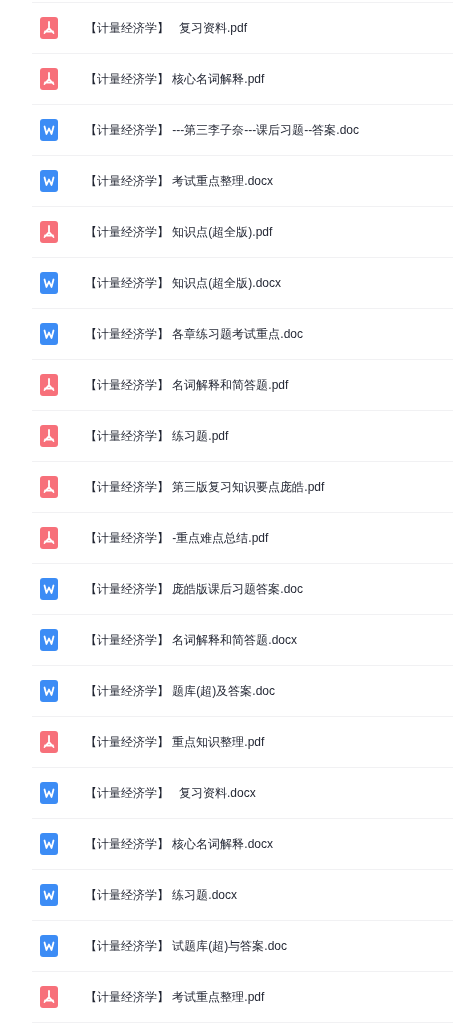 The height and width of the screenshot is (1029, 453). Describe the element at coordinates (186, 946) in the screenshot. I see `file-name-link: 【计量经济学】 试题库(超)与答案.doc` at that location.